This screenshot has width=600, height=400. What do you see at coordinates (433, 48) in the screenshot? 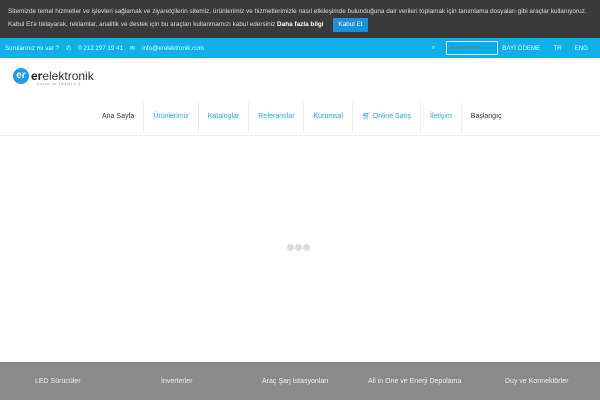
I see `search-icon: ⌕` at bounding box center [433, 48].